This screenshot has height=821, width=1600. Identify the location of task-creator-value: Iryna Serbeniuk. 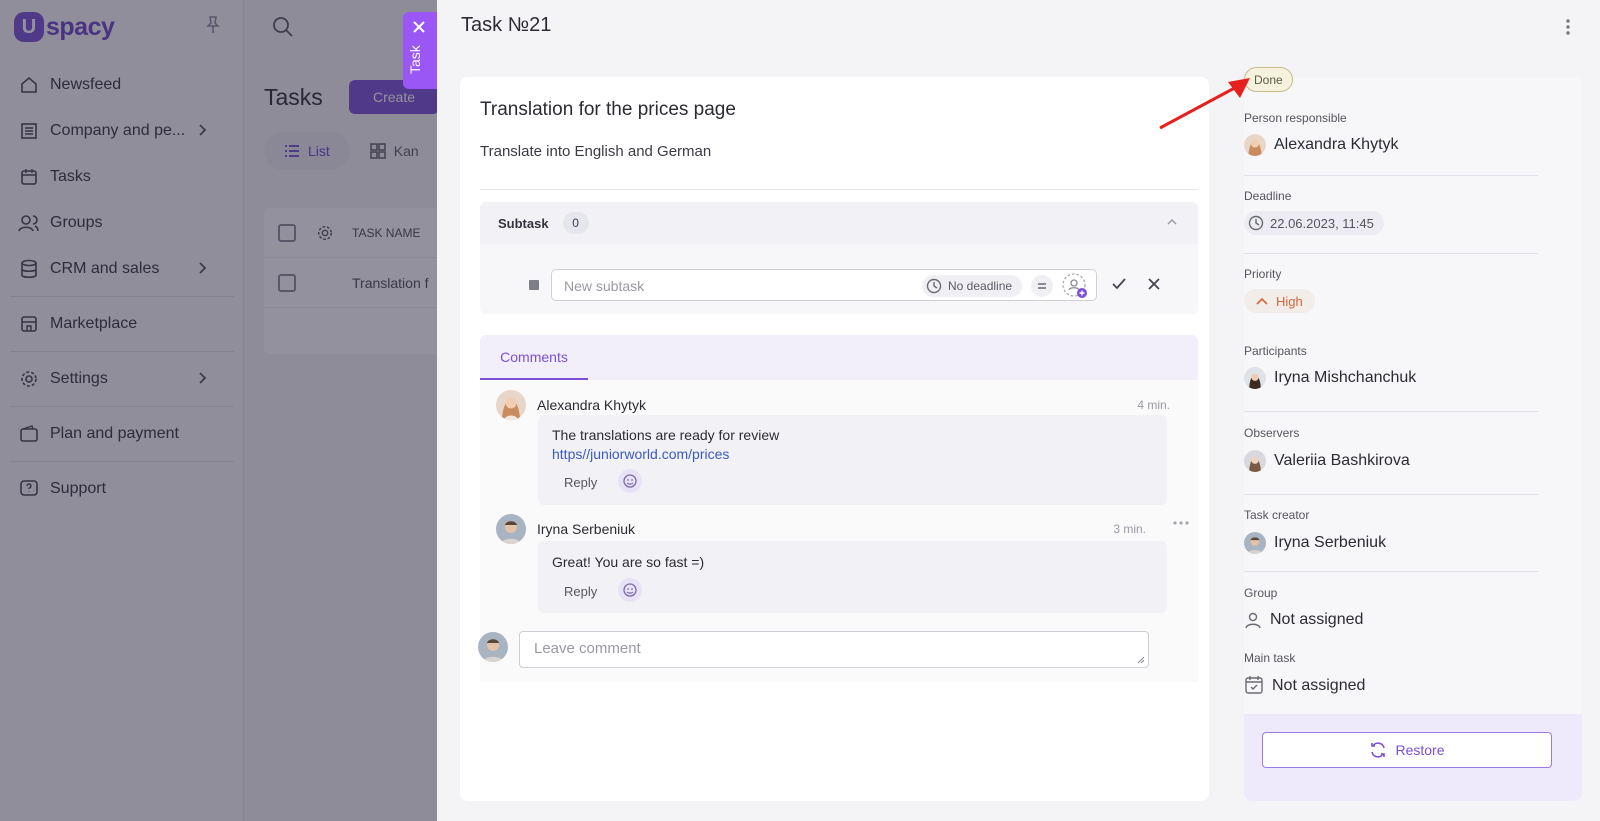
(1330, 543).